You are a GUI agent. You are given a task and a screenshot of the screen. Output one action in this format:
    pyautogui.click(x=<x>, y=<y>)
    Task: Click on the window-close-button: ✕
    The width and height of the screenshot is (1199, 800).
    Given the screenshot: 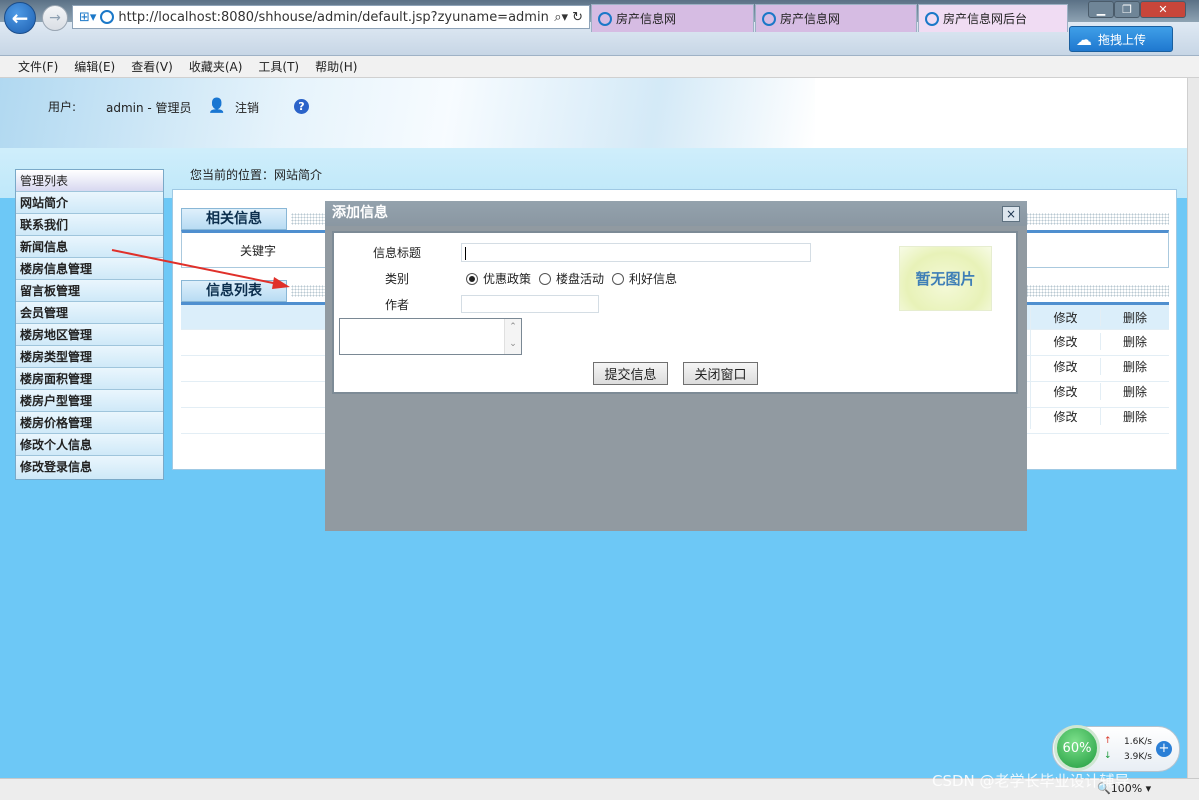 What is the action you would take?
    pyautogui.click(x=1163, y=9)
    